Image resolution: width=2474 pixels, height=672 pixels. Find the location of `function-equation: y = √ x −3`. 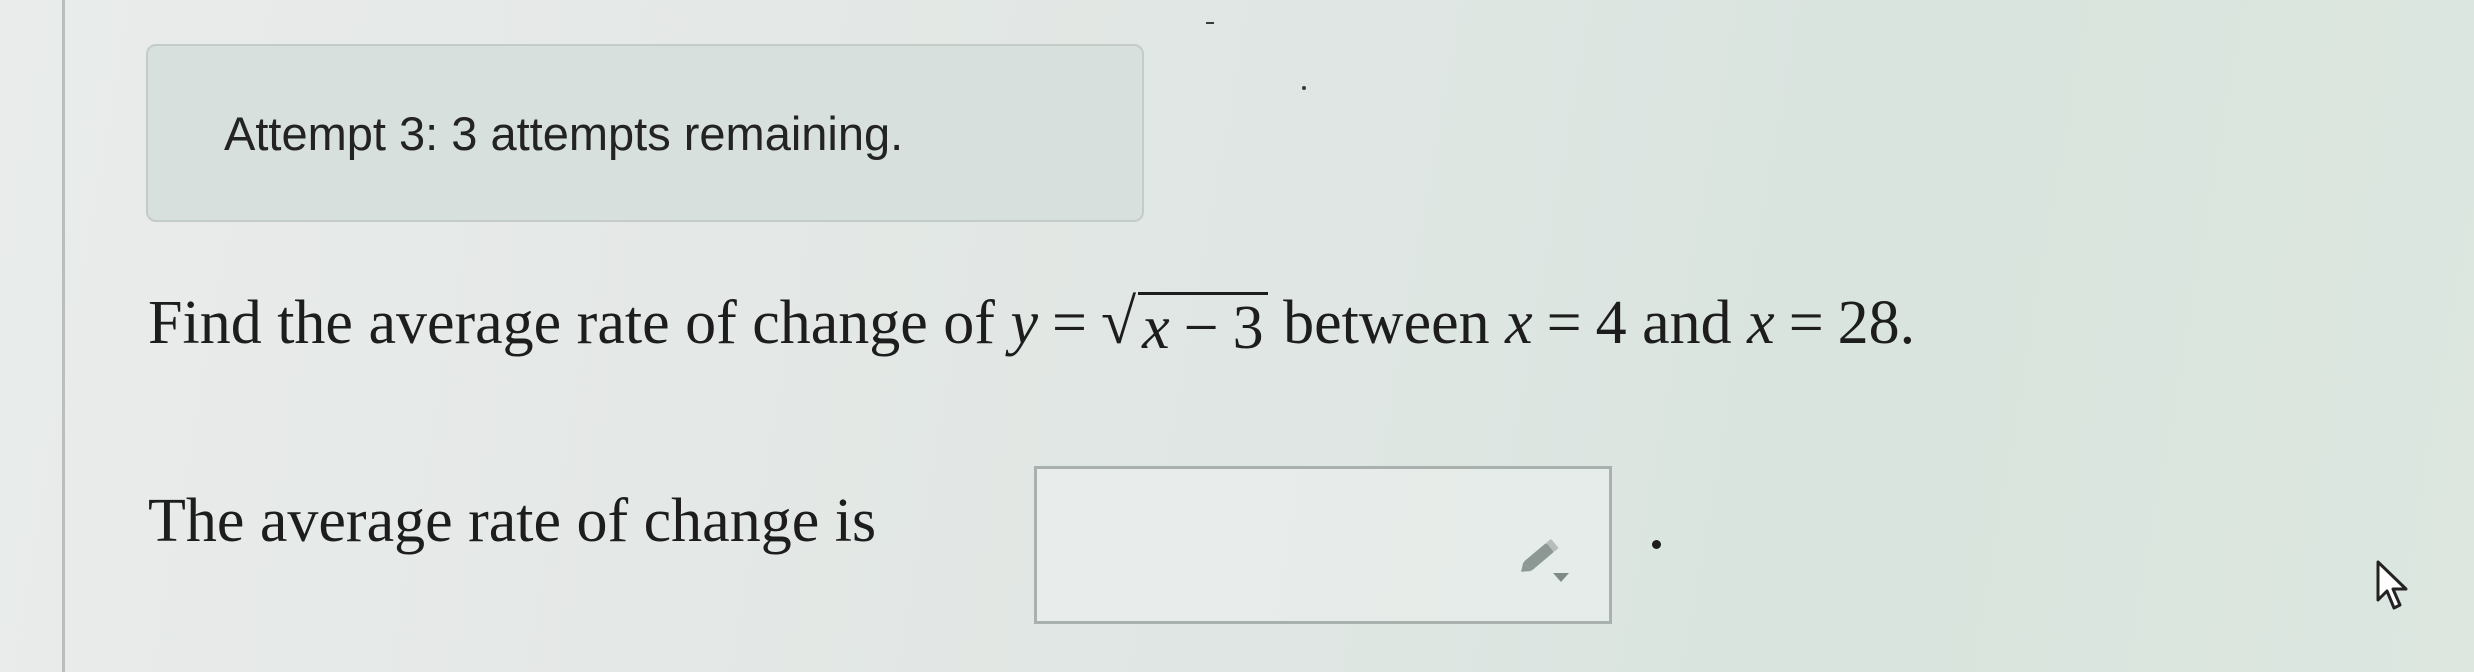

function-equation: y = √ x −3 is located at coordinates (1146, 322).